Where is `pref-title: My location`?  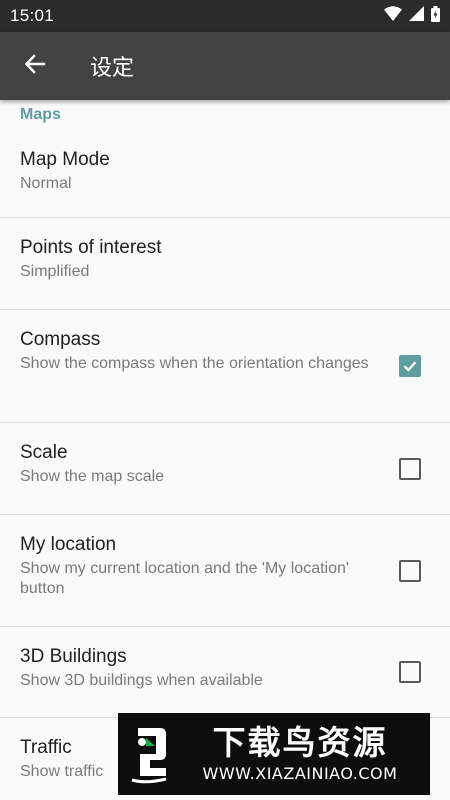
pref-title: My location is located at coordinates (68, 544).